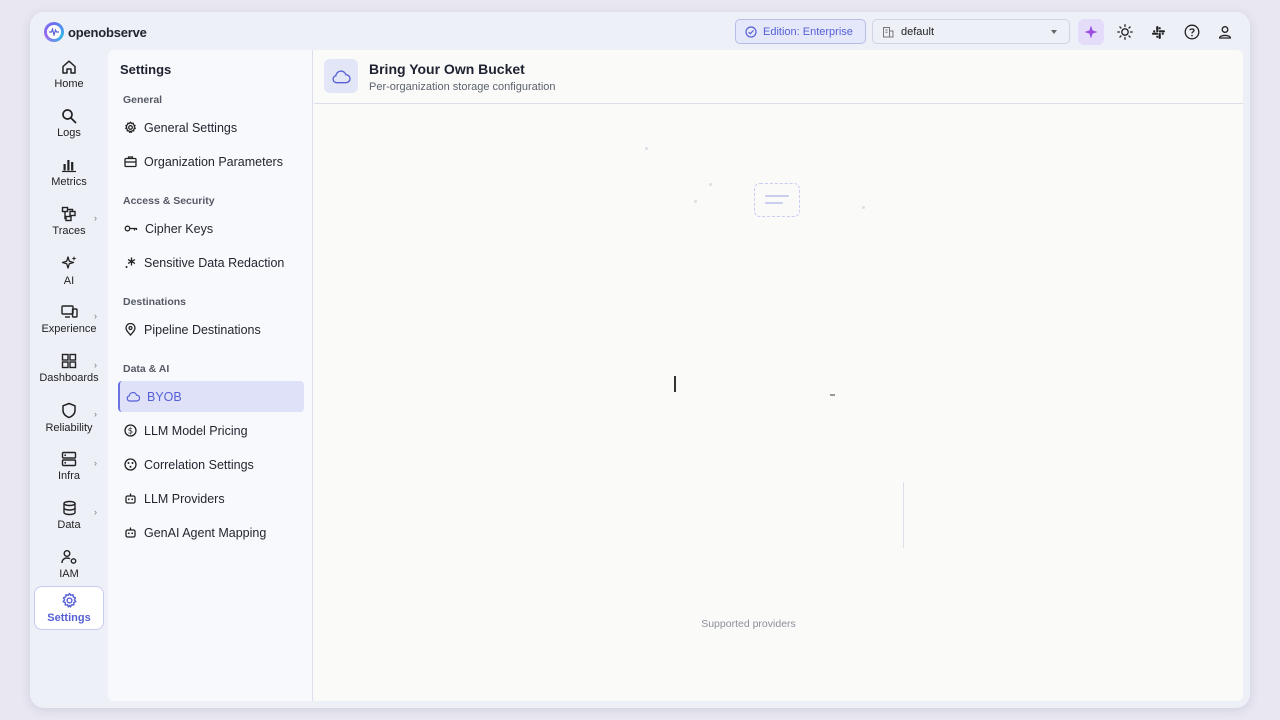 This screenshot has height=720, width=1280. I want to click on settings-item-label: General Settings, so click(191, 127).